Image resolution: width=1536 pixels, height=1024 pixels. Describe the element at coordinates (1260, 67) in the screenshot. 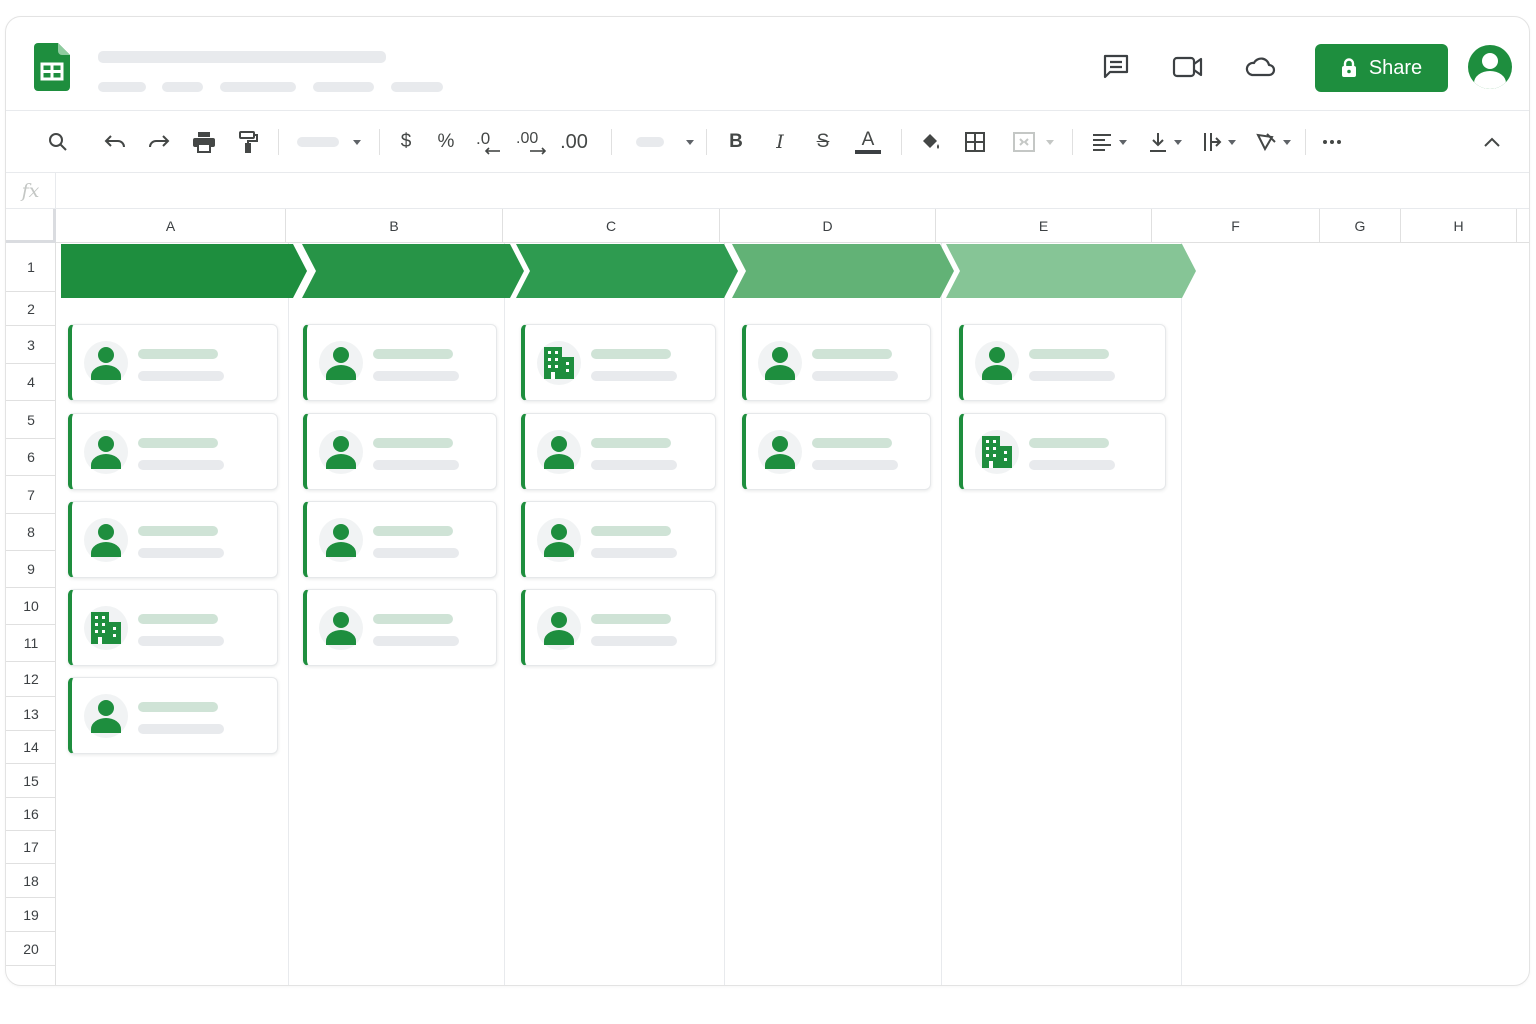

I see `cloud-icon` at that location.